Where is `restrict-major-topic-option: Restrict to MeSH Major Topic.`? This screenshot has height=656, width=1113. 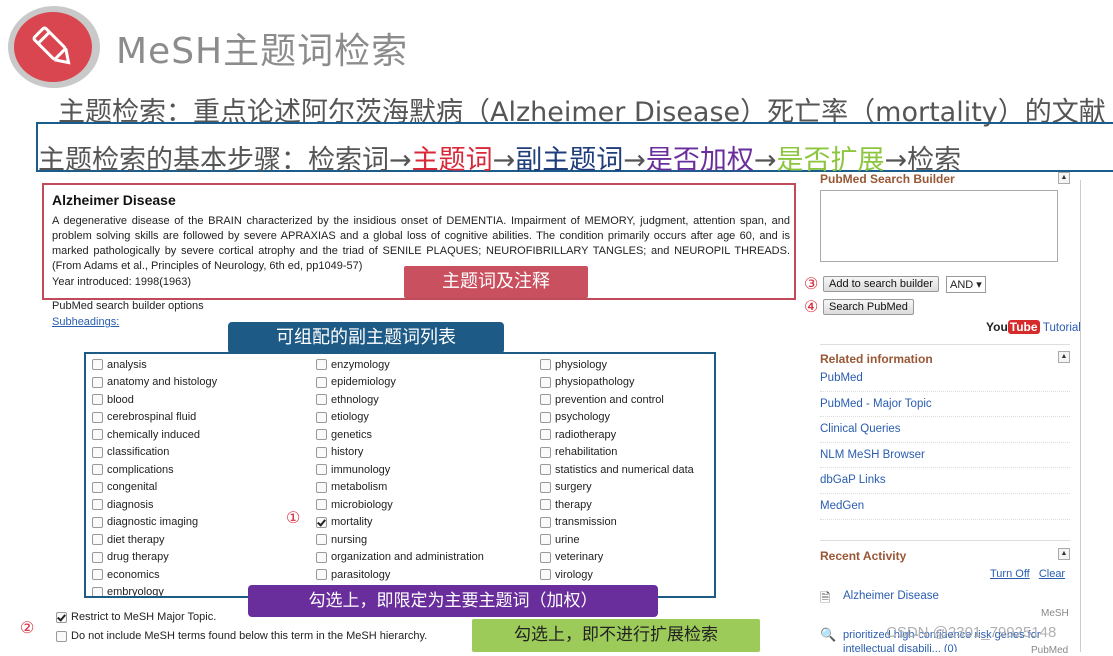
restrict-major-topic-option: Restrict to MeSH Major Topic. is located at coordinates (136, 617).